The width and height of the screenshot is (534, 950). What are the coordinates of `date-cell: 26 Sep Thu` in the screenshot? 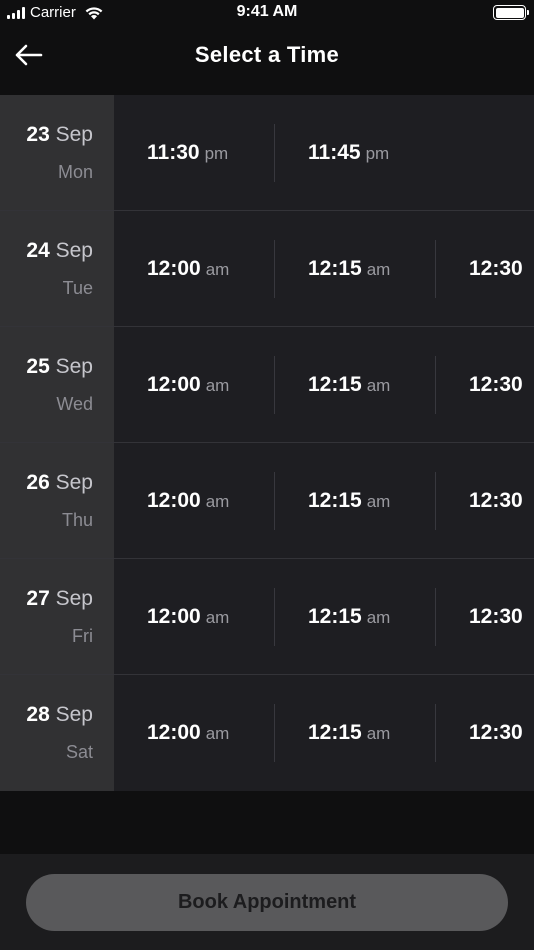 It's located at (57, 500).